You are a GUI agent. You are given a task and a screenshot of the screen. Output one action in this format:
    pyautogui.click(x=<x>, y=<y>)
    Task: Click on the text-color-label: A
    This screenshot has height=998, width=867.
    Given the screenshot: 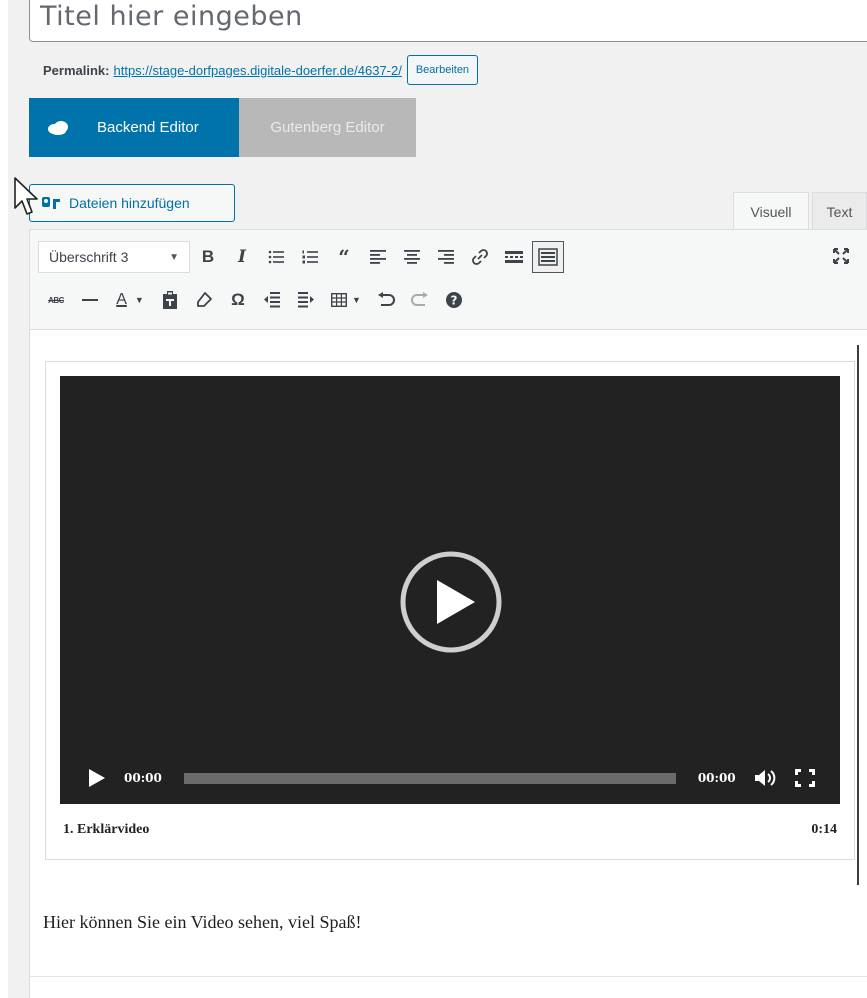 What is the action you would take?
    pyautogui.click(x=121, y=299)
    